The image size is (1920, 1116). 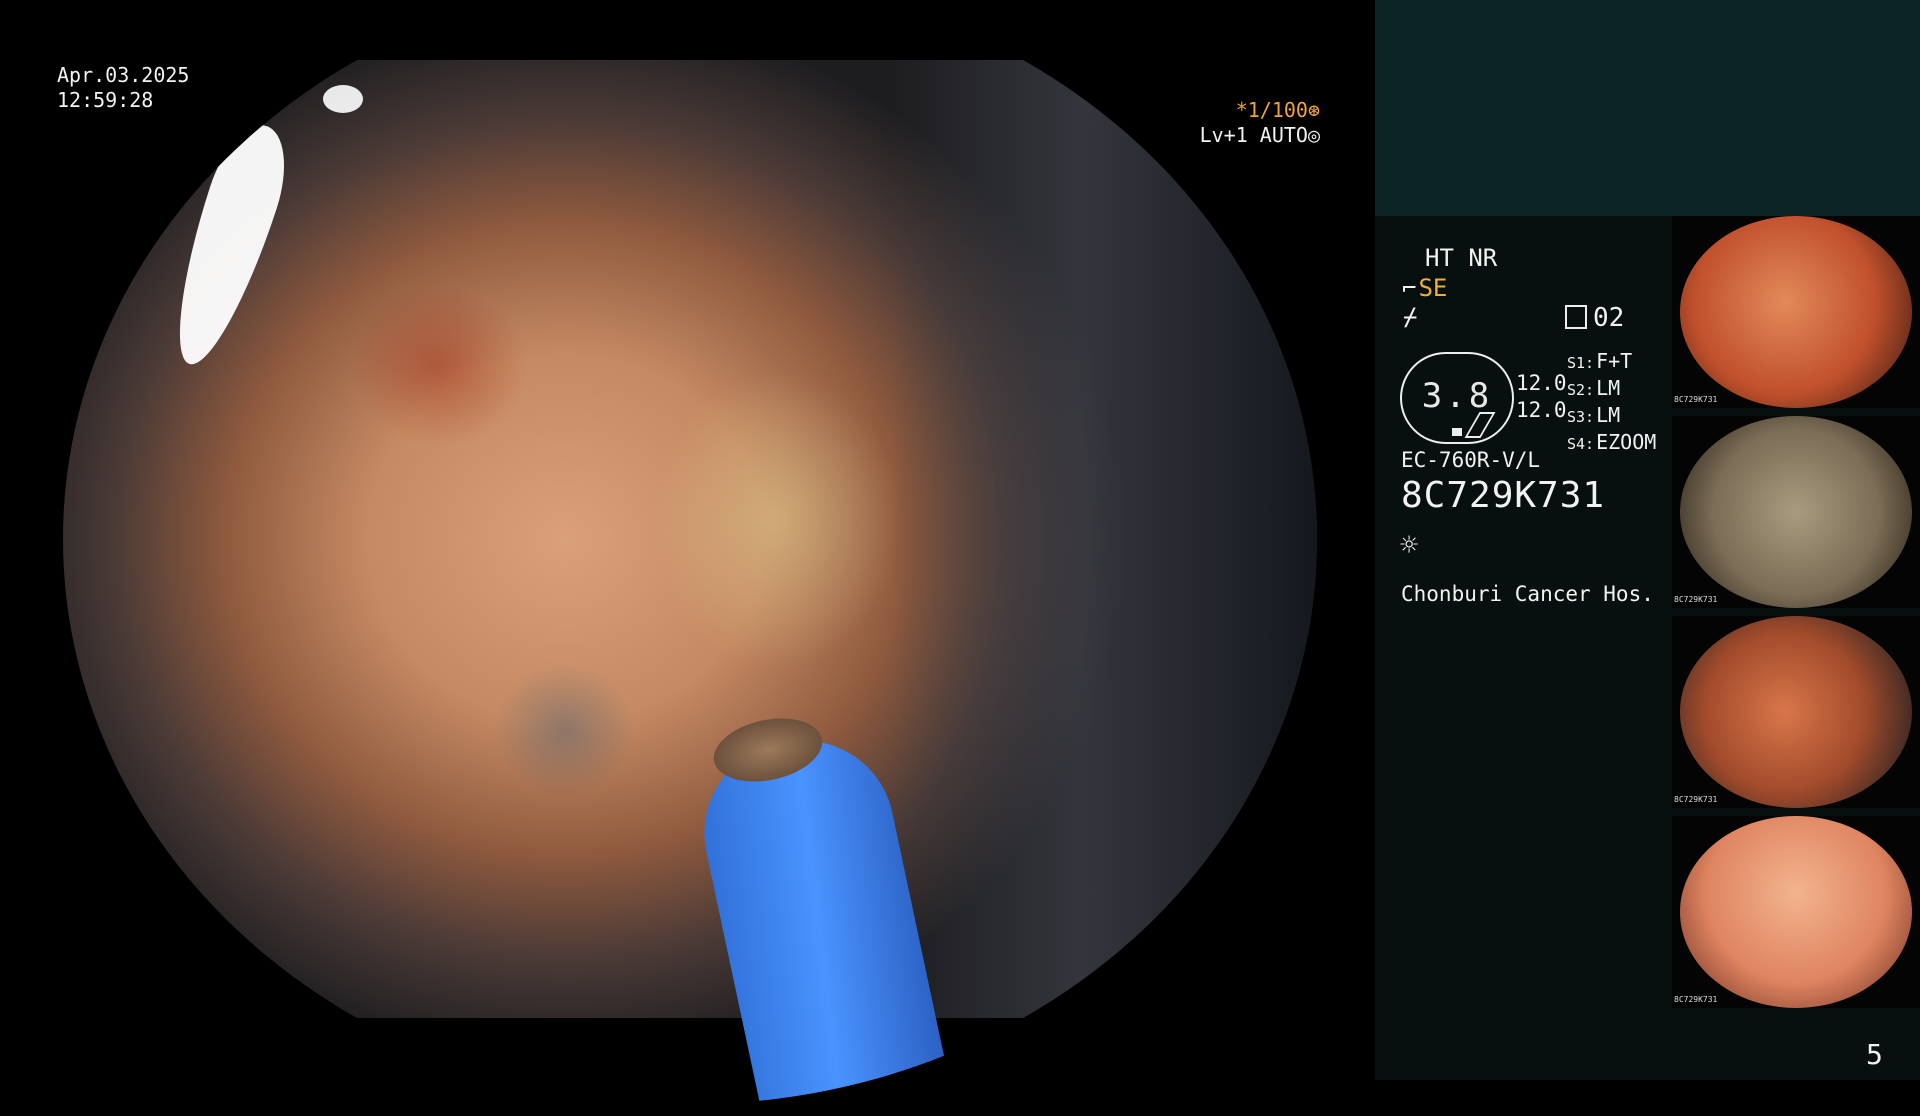 What do you see at coordinates (1576, 317) in the screenshot?
I see `memory-icon` at bounding box center [1576, 317].